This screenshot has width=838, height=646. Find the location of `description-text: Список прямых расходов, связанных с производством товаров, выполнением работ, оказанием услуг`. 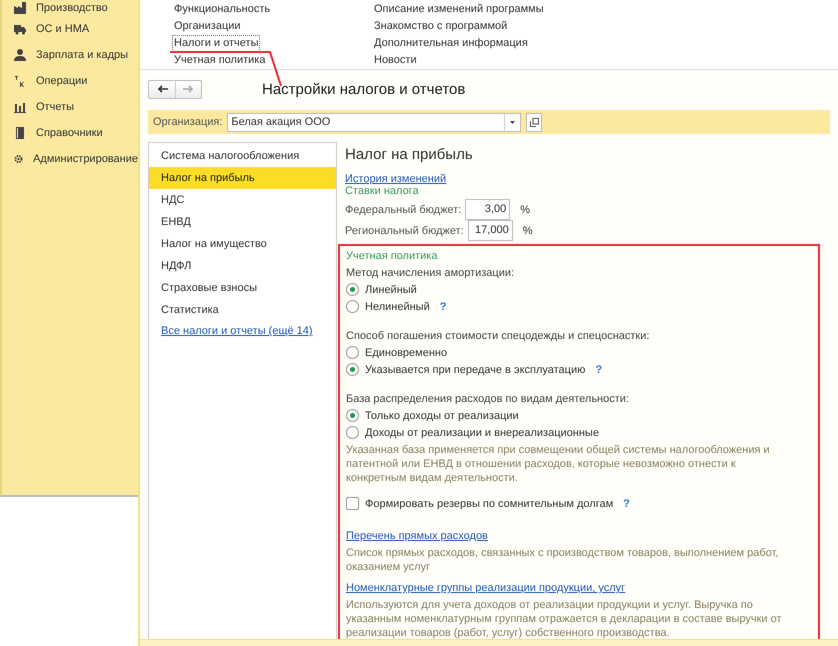

description-text: Список прямых расходов, связанных с производством товаров, выполнением работ, оказанием услуг is located at coordinates (563, 560).